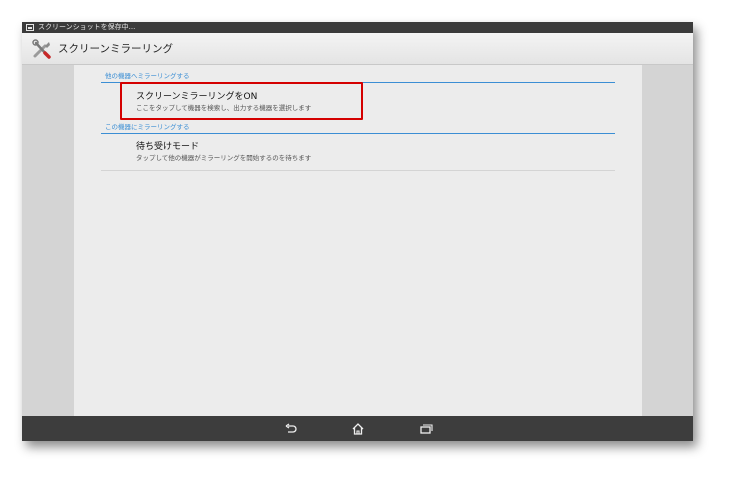 Image resolution: width=736 pixels, height=484 pixels. Describe the element at coordinates (30, 27) in the screenshot. I see `screenshot-icon` at that location.